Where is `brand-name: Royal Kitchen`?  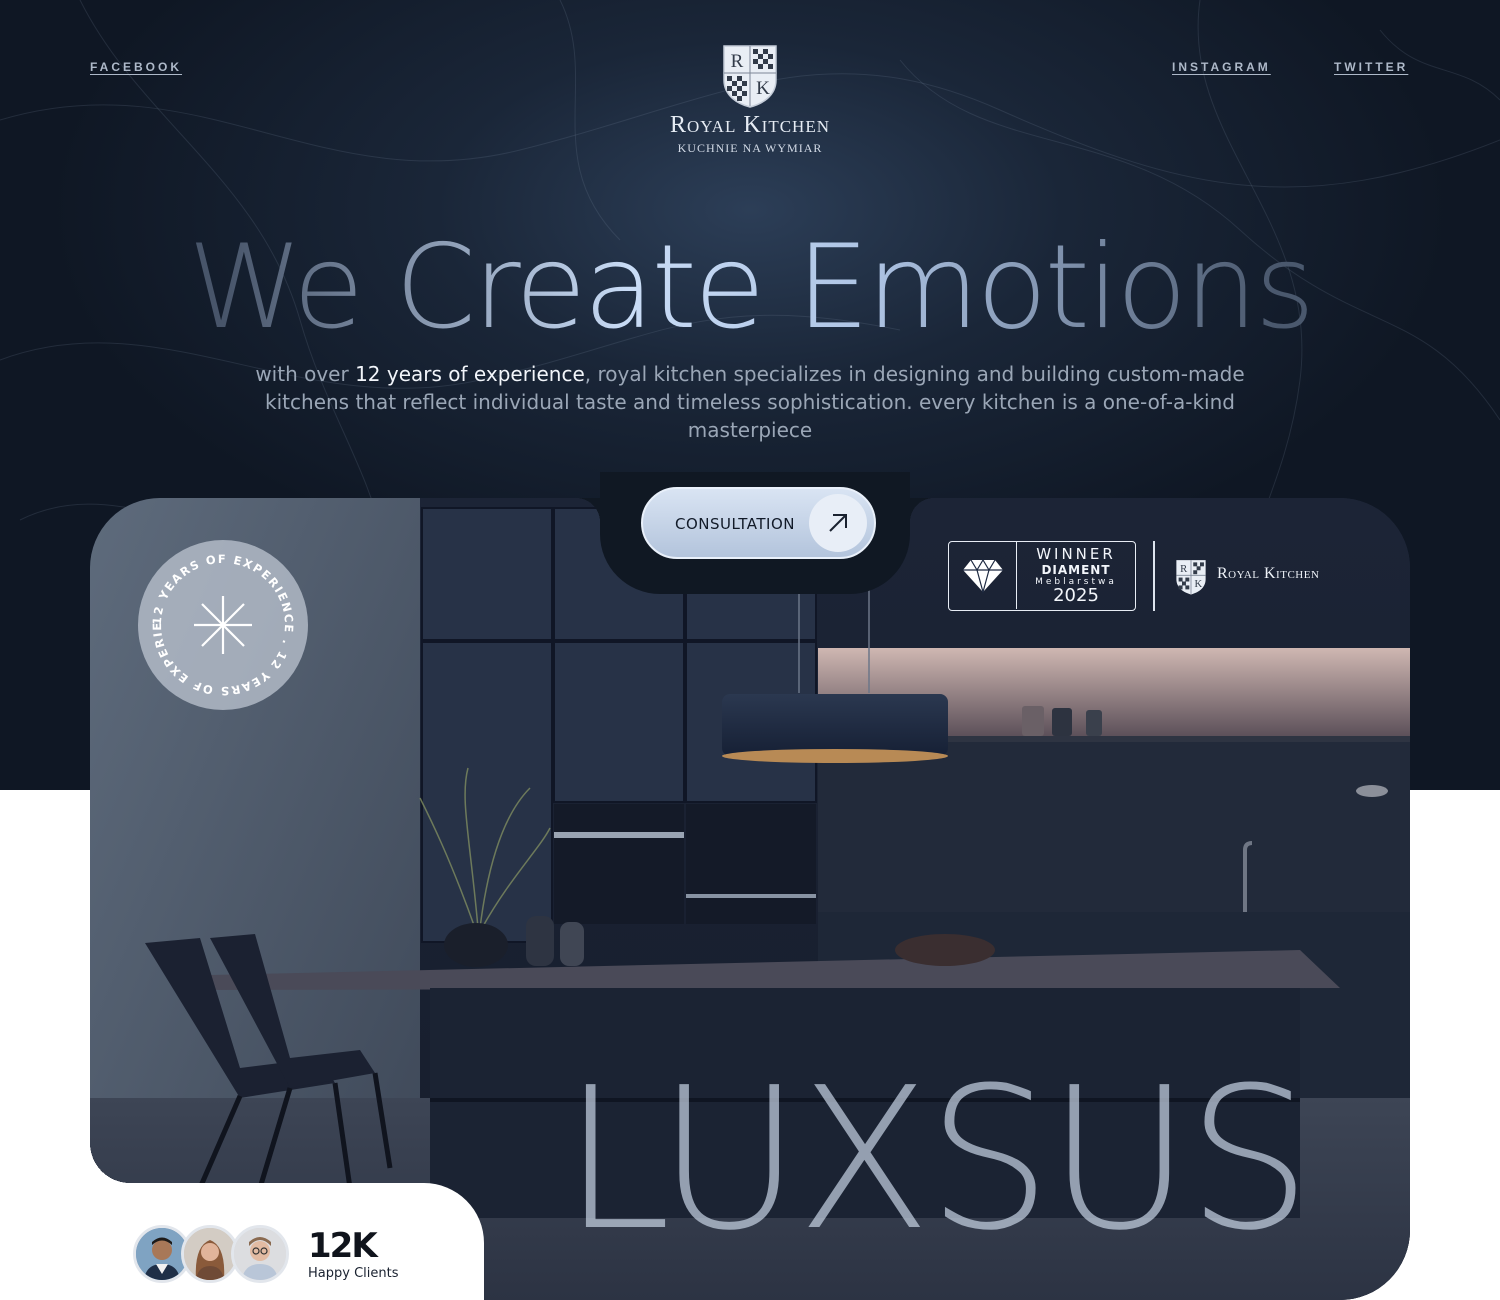
brand-name: Royal Kitchen is located at coordinates (750, 125).